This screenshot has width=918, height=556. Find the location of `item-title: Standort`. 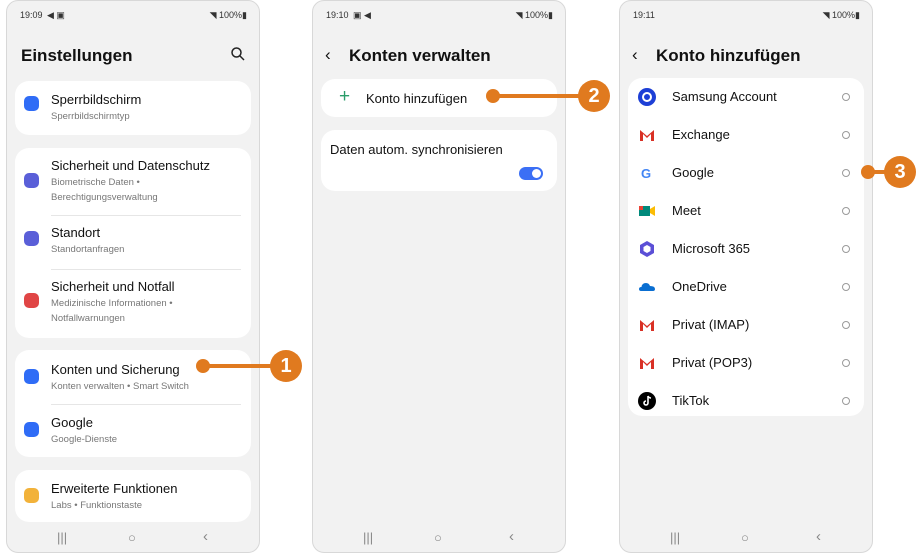

item-title: Standort is located at coordinates (76, 232).